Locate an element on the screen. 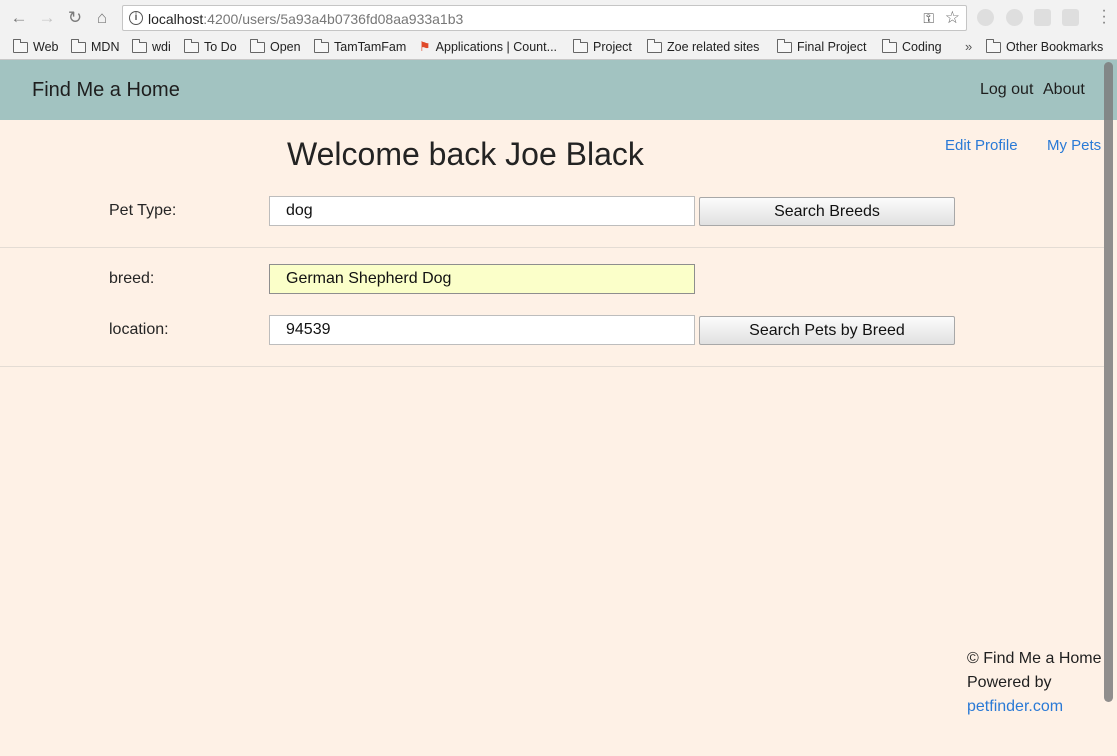  bookmark-item: Zoe related sites is located at coordinates (702, 47).